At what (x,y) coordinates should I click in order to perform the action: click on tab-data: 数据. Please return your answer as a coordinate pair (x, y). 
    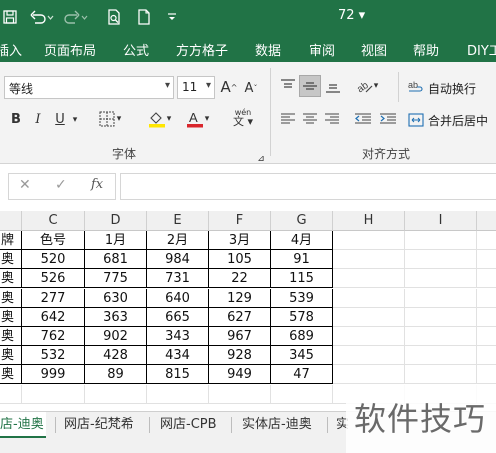
    Looking at the image, I should click on (268, 49).